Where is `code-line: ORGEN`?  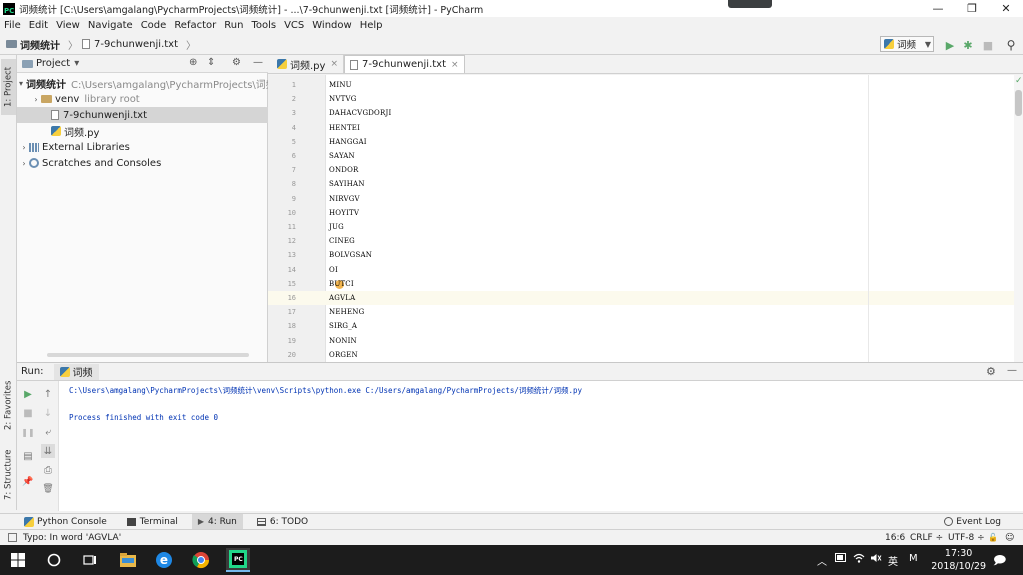
code-line: ORGEN is located at coordinates (343, 355).